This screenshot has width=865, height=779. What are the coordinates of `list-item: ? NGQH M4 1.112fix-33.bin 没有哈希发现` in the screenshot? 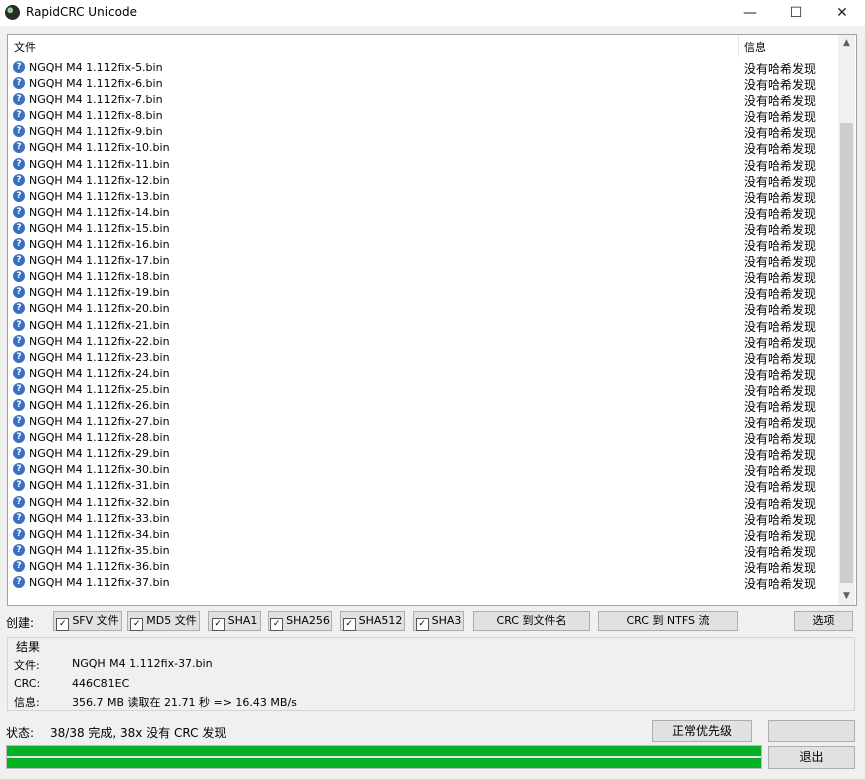 It's located at (422, 519).